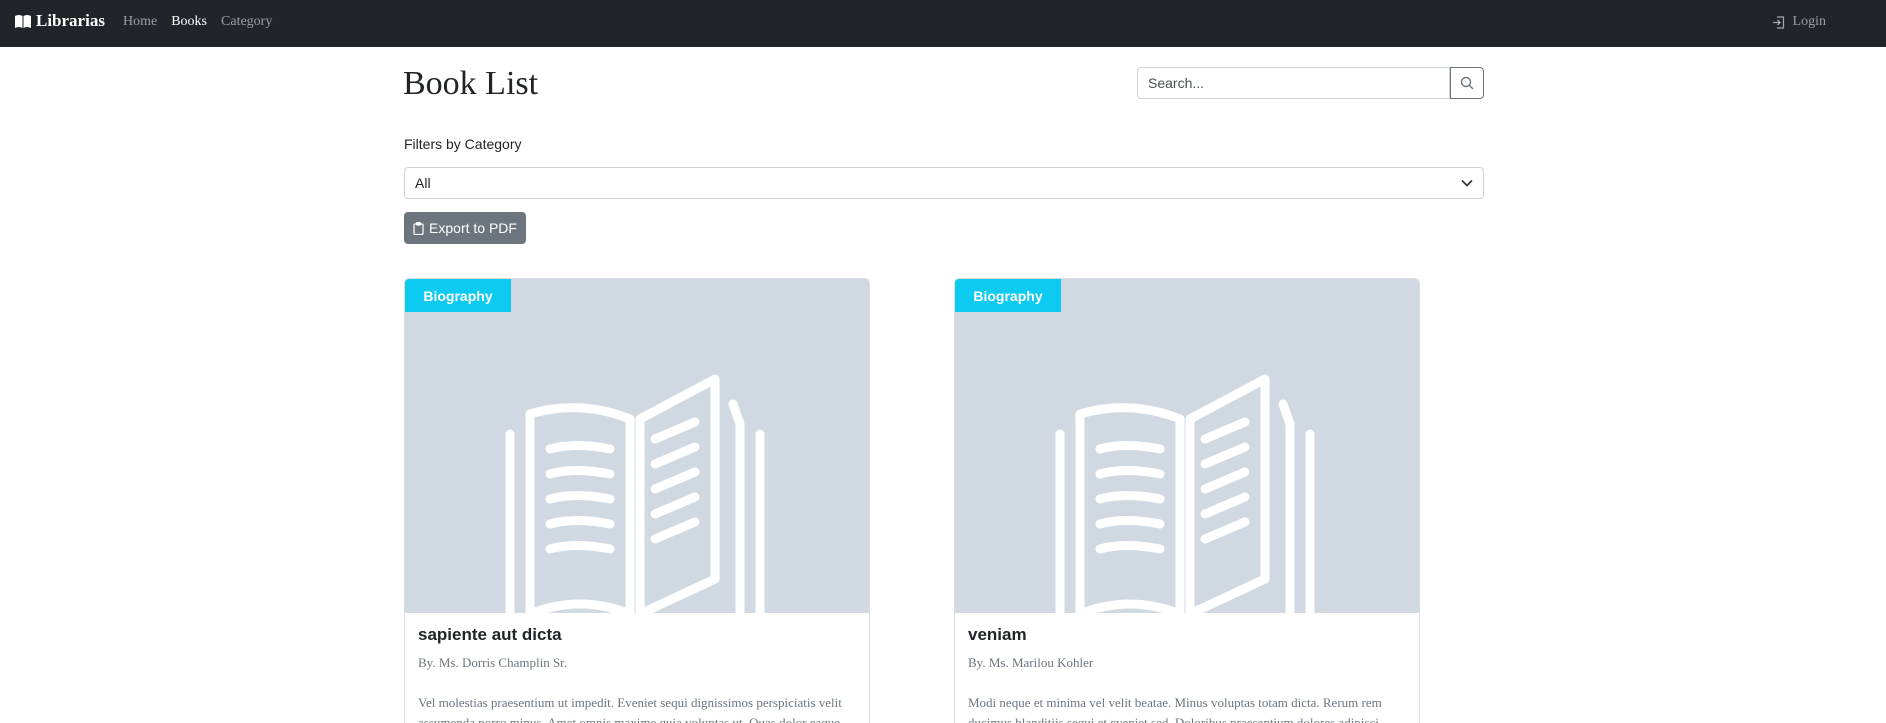 The height and width of the screenshot is (723, 1886). Describe the element at coordinates (943, 23) in the screenshot. I see `navbar: Librarias Home Books Category Login` at that location.